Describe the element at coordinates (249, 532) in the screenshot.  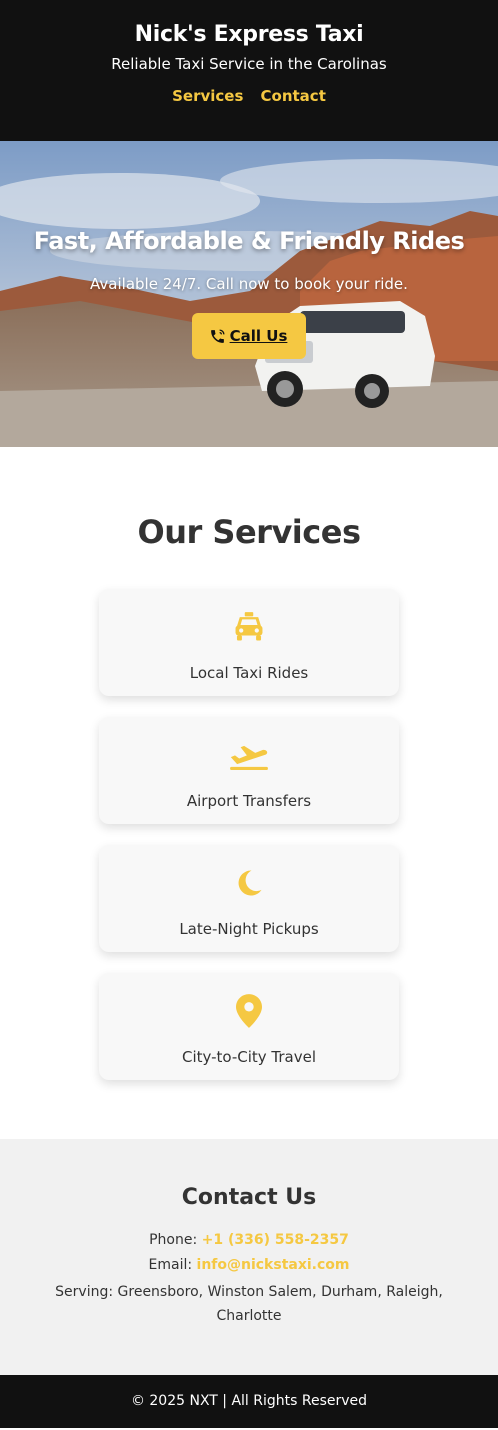
I see `services-heading: Our Services` at that location.